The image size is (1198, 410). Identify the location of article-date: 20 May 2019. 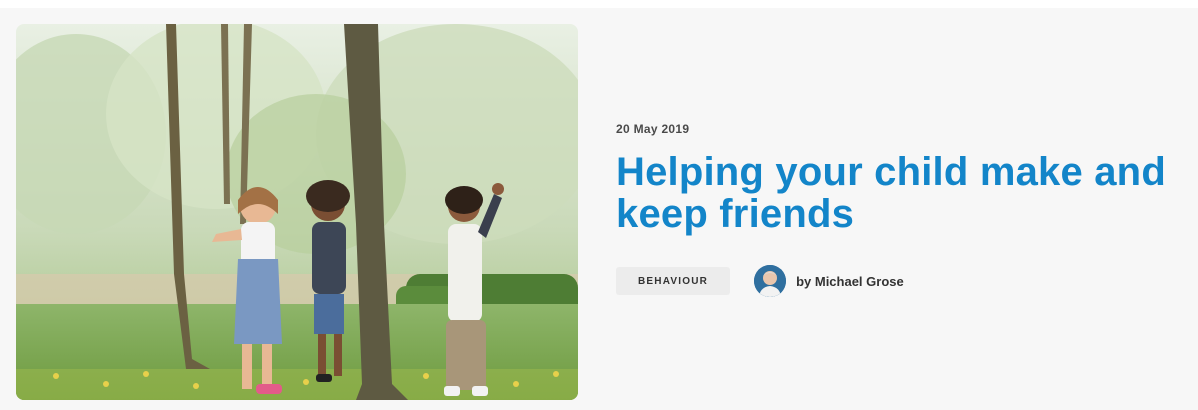
(653, 129).